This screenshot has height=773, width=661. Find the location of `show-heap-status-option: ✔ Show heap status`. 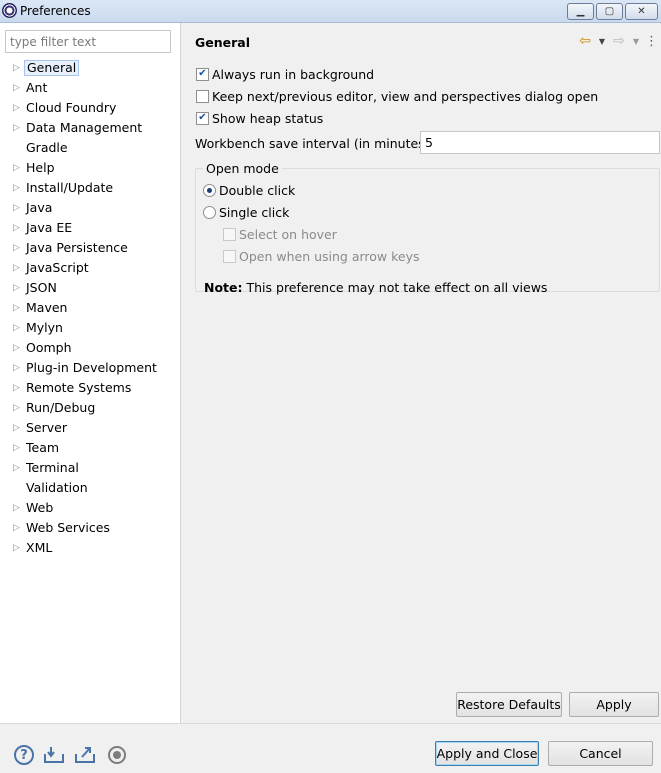

show-heap-status-option: ✔ Show heap status is located at coordinates (259, 118).